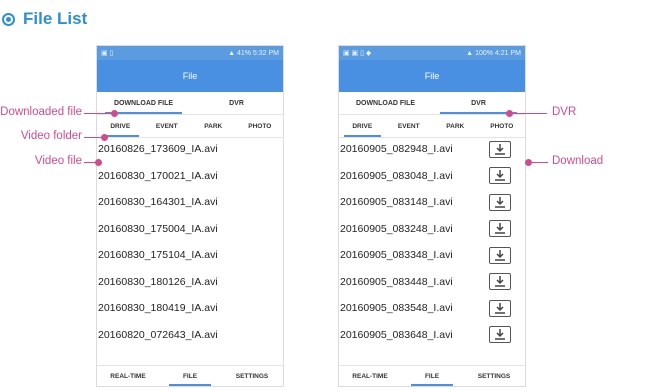 Image resolution: width=647 pixels, height=390 pixels. I want to click on file-row: 20160905_083348_I.avi, so click(432, 255).